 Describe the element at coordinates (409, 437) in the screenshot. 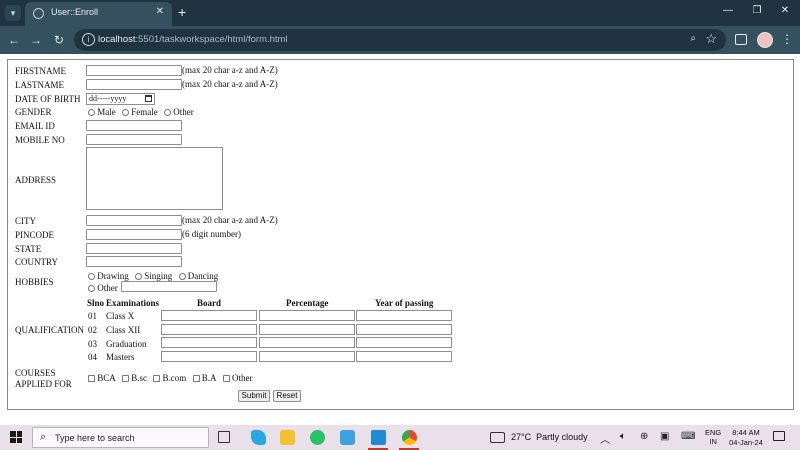

I see `chrome-icon` at that location.